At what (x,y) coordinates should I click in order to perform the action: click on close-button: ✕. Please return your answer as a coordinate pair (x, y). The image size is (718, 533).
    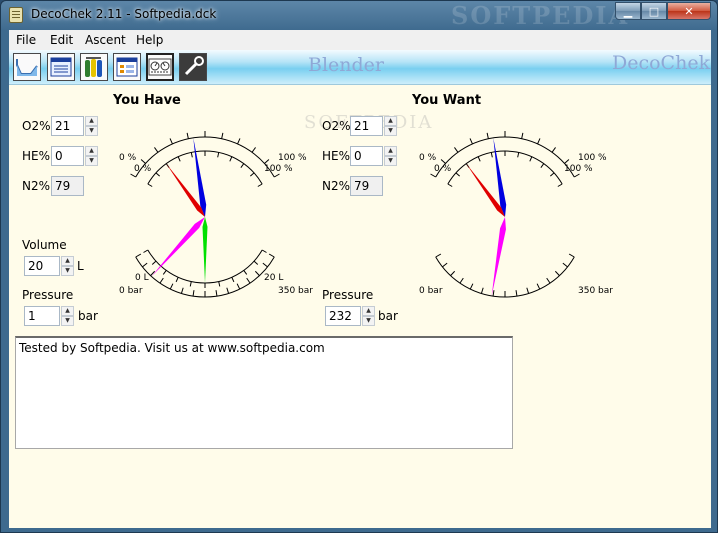
    Looking at the image, I should click on (689, 11).